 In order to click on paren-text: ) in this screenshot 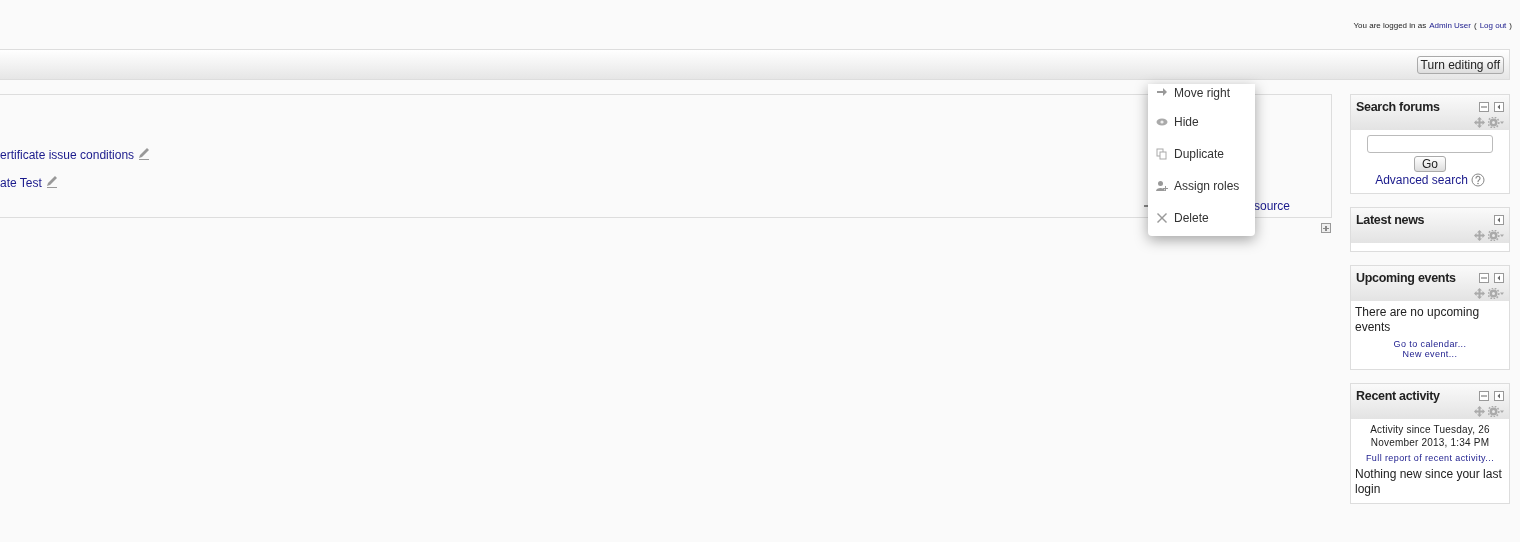, I will do `click(1510, 25)`.